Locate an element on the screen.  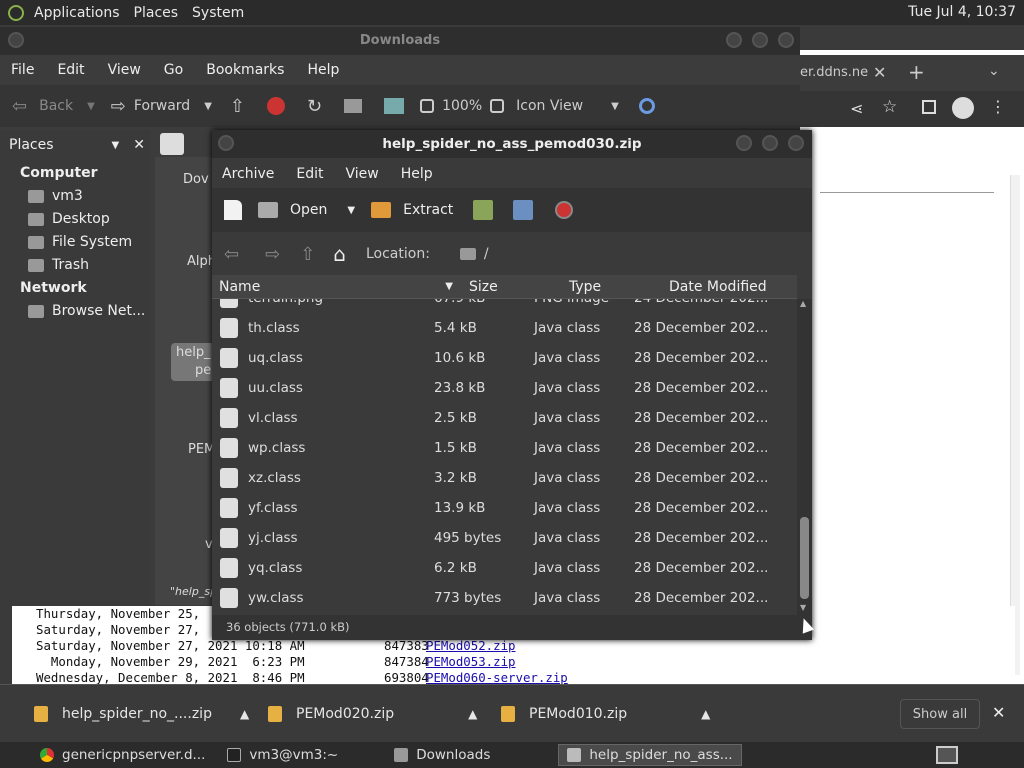
menu-archive: Archive is located at coordinates (248, 174).